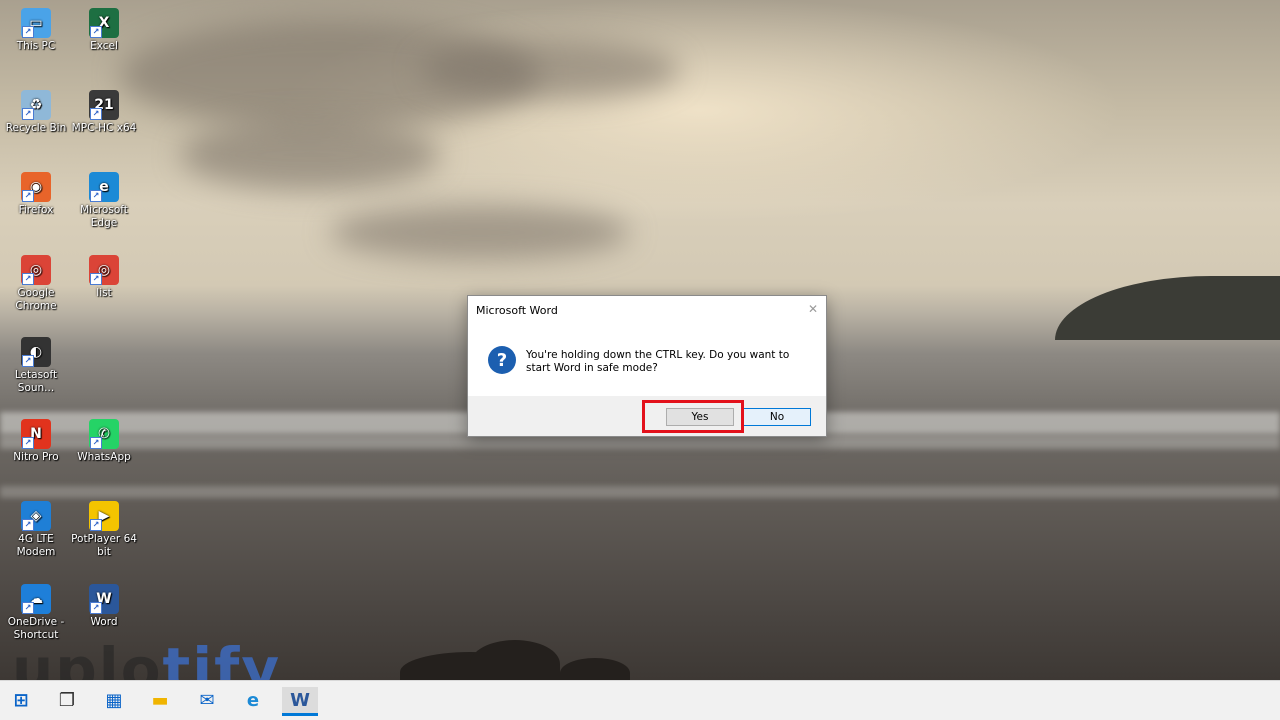  Describe the element at coordinates (104, 105) in the screenshot. I see `mpc-hc-icon: 21 ↗` at that location.